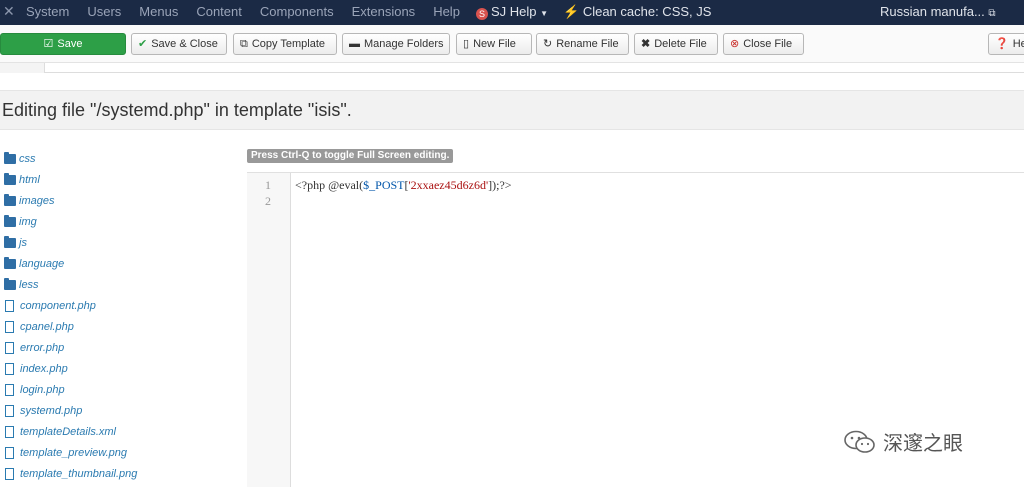  Describe the element at coordinates (79, 473) in the screenshot. I see `tree-file-label: template_thumbnail.png` at that location.